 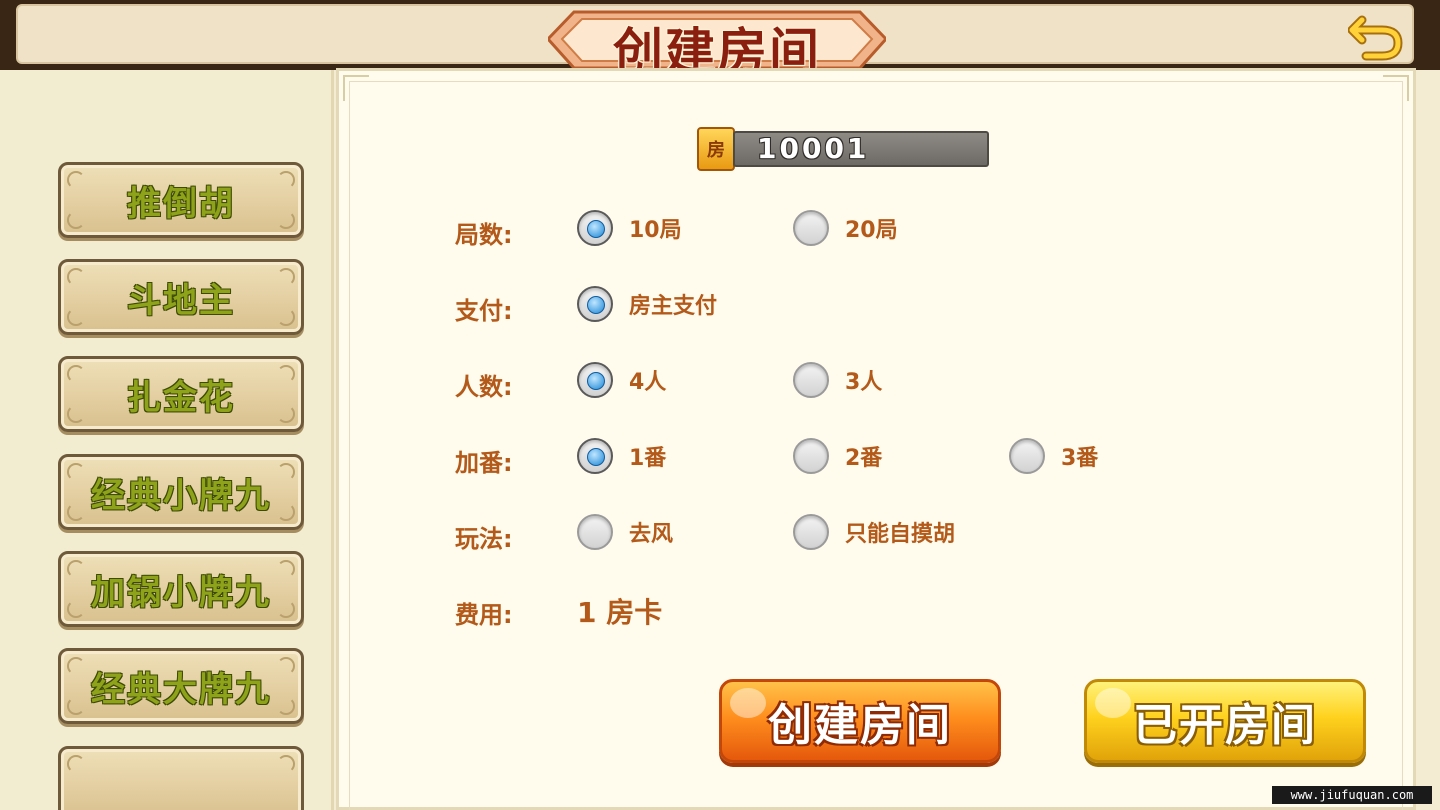 What do you see at coordinates (1053, 456) in the screenshot?
I see `bonus-option-3: 3番` at bounding box center [1053, 456].